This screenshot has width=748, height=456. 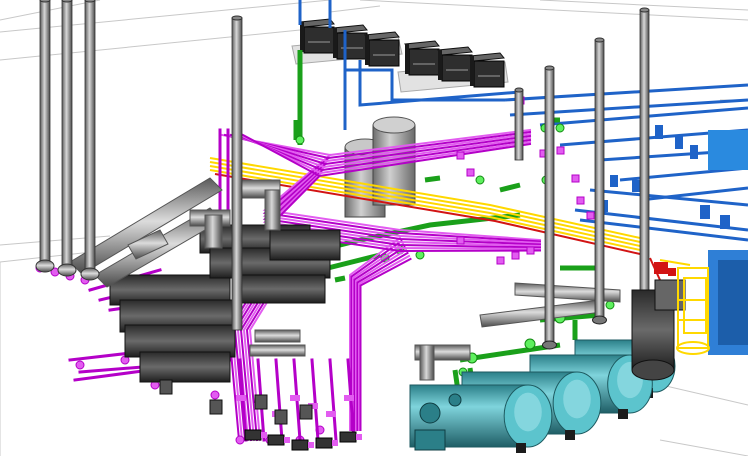 What do you see at coordinates (728, 242) in the screenshot?
I see `blue-equipment-block` at bounding box center [728, 242].